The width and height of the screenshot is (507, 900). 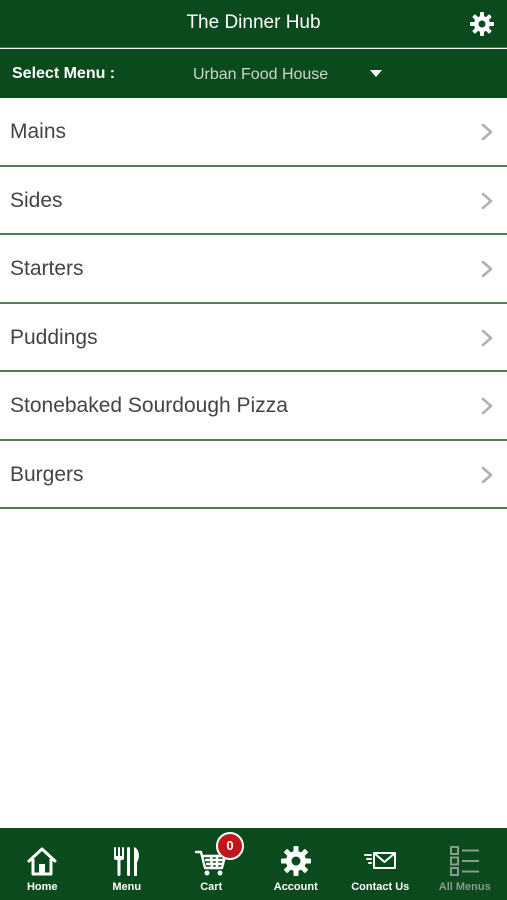 I want to click on page-title: The Dinner Hub, so click(x=253, y=22).